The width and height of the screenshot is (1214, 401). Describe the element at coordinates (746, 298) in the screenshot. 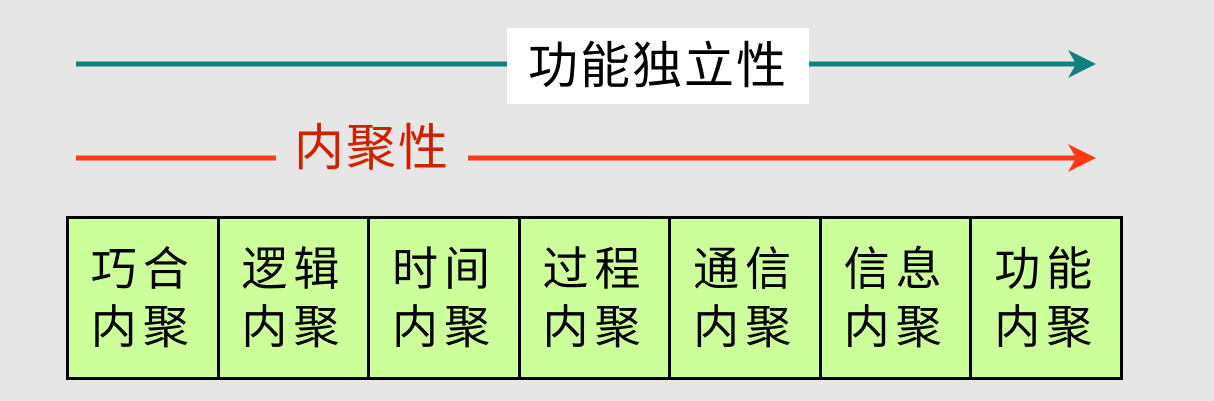

I see `table-cell-communicational-cohesion: 通信 内聚` at that location.